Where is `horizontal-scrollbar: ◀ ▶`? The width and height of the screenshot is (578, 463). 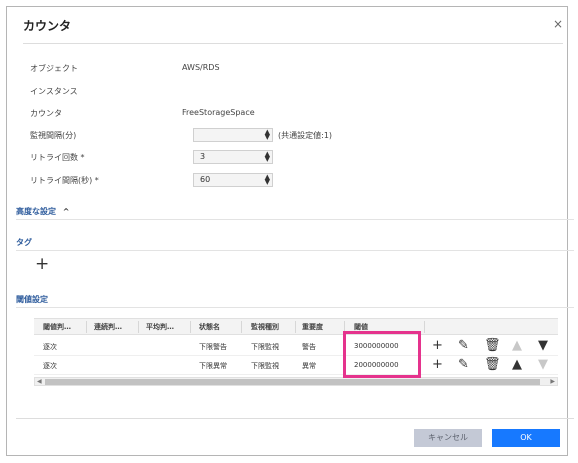
horizontal-scrollbar: ◀ ▶ is located at coordinates (296, 381).